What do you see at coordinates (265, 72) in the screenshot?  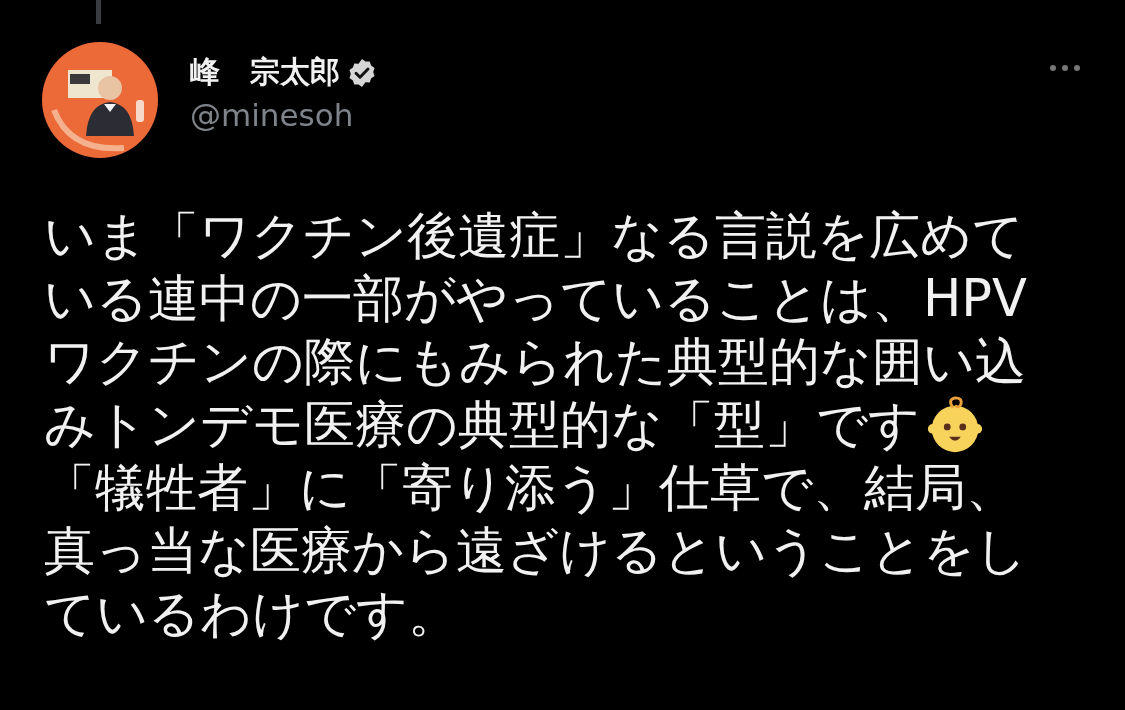 I see `author-name: 峰 宗太郎` at bounding box center [265, 72].